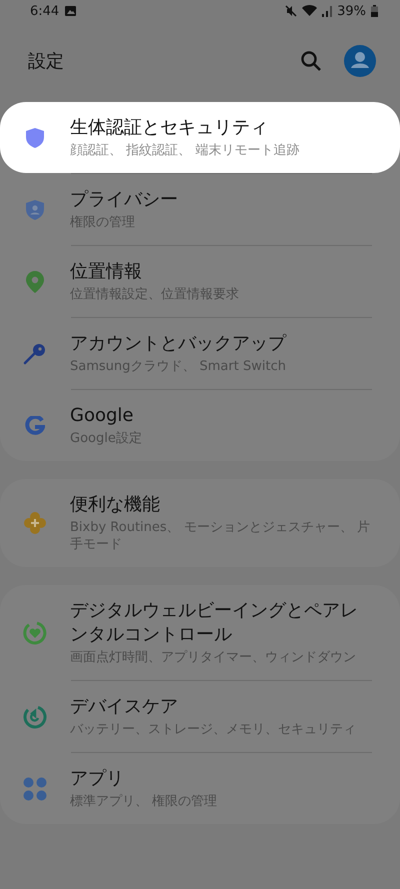 Image resolution: width=400 pixels, height=889 pixels. What do you see at coordinates (291, 11) in the screenshot?
I see `mute-icon` at bounding box center [291, 11].